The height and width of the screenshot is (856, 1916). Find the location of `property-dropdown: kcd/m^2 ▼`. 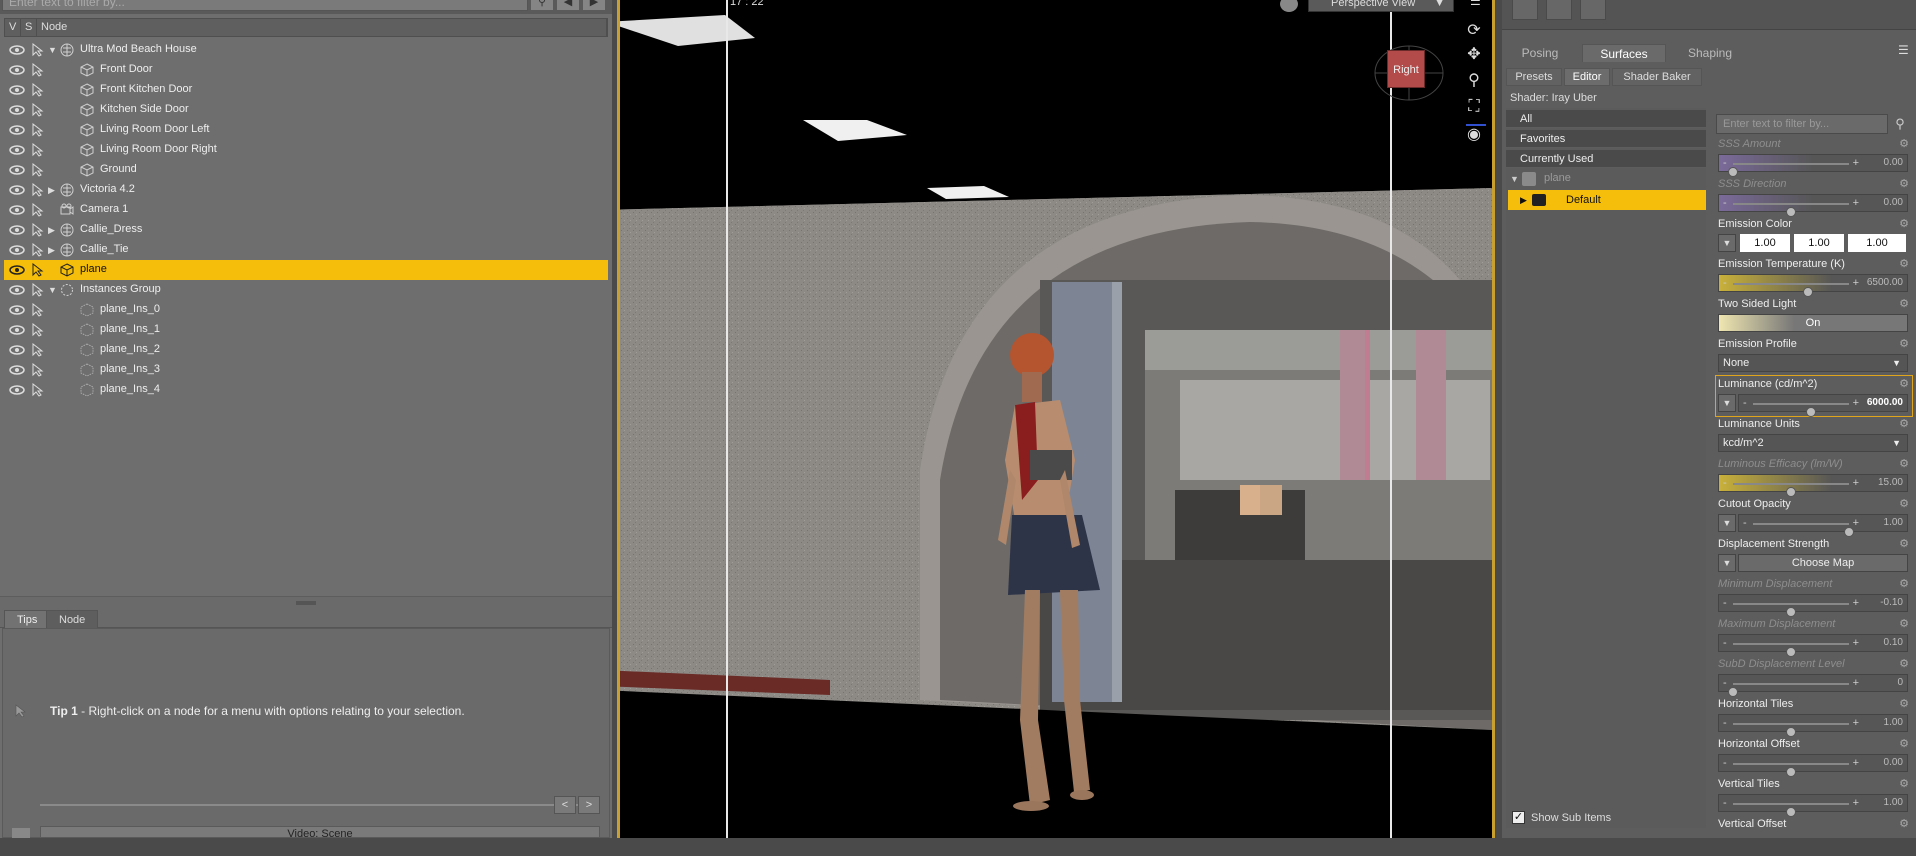

property-dropdown: kcd/m^2 ▼ is located at coordinates (1813, 443).